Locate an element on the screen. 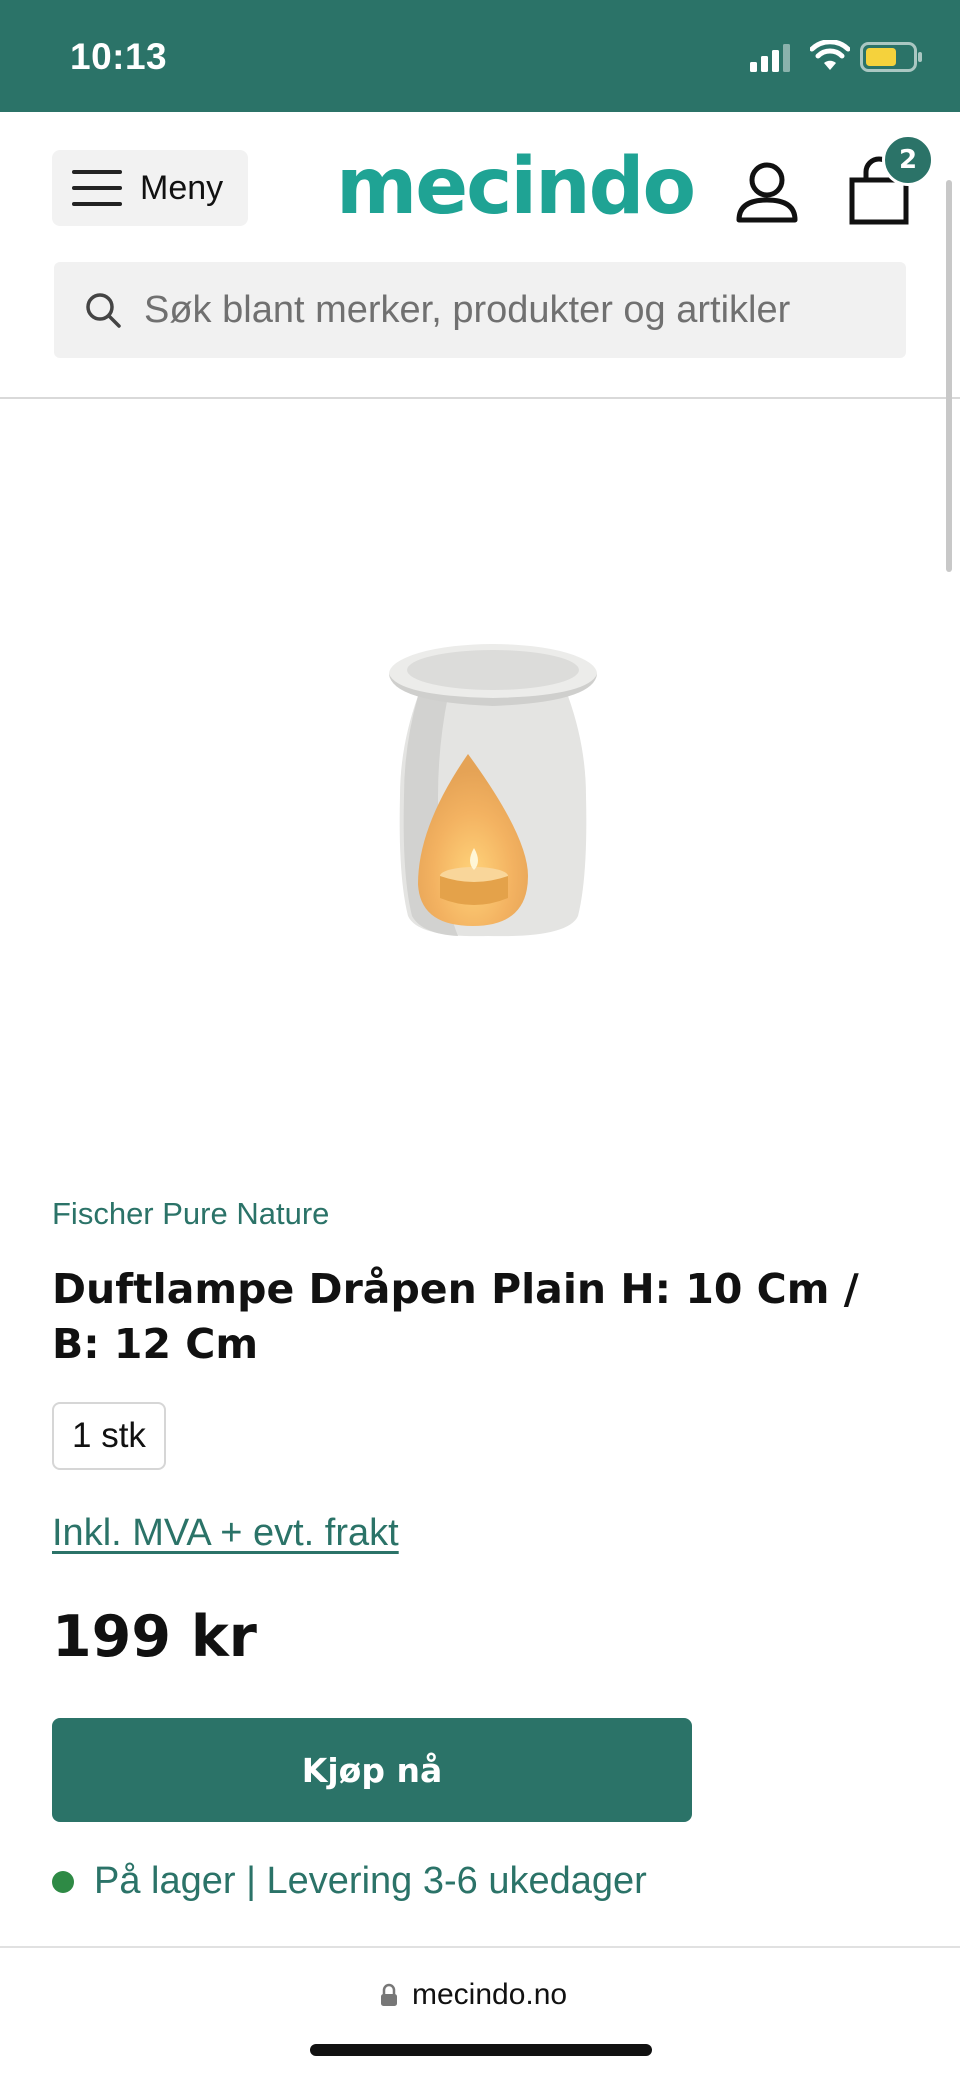 Image resolution: width=960 pixels, height=2079 pixels. status-time: 10:13 is located at coordinates (119, 56).